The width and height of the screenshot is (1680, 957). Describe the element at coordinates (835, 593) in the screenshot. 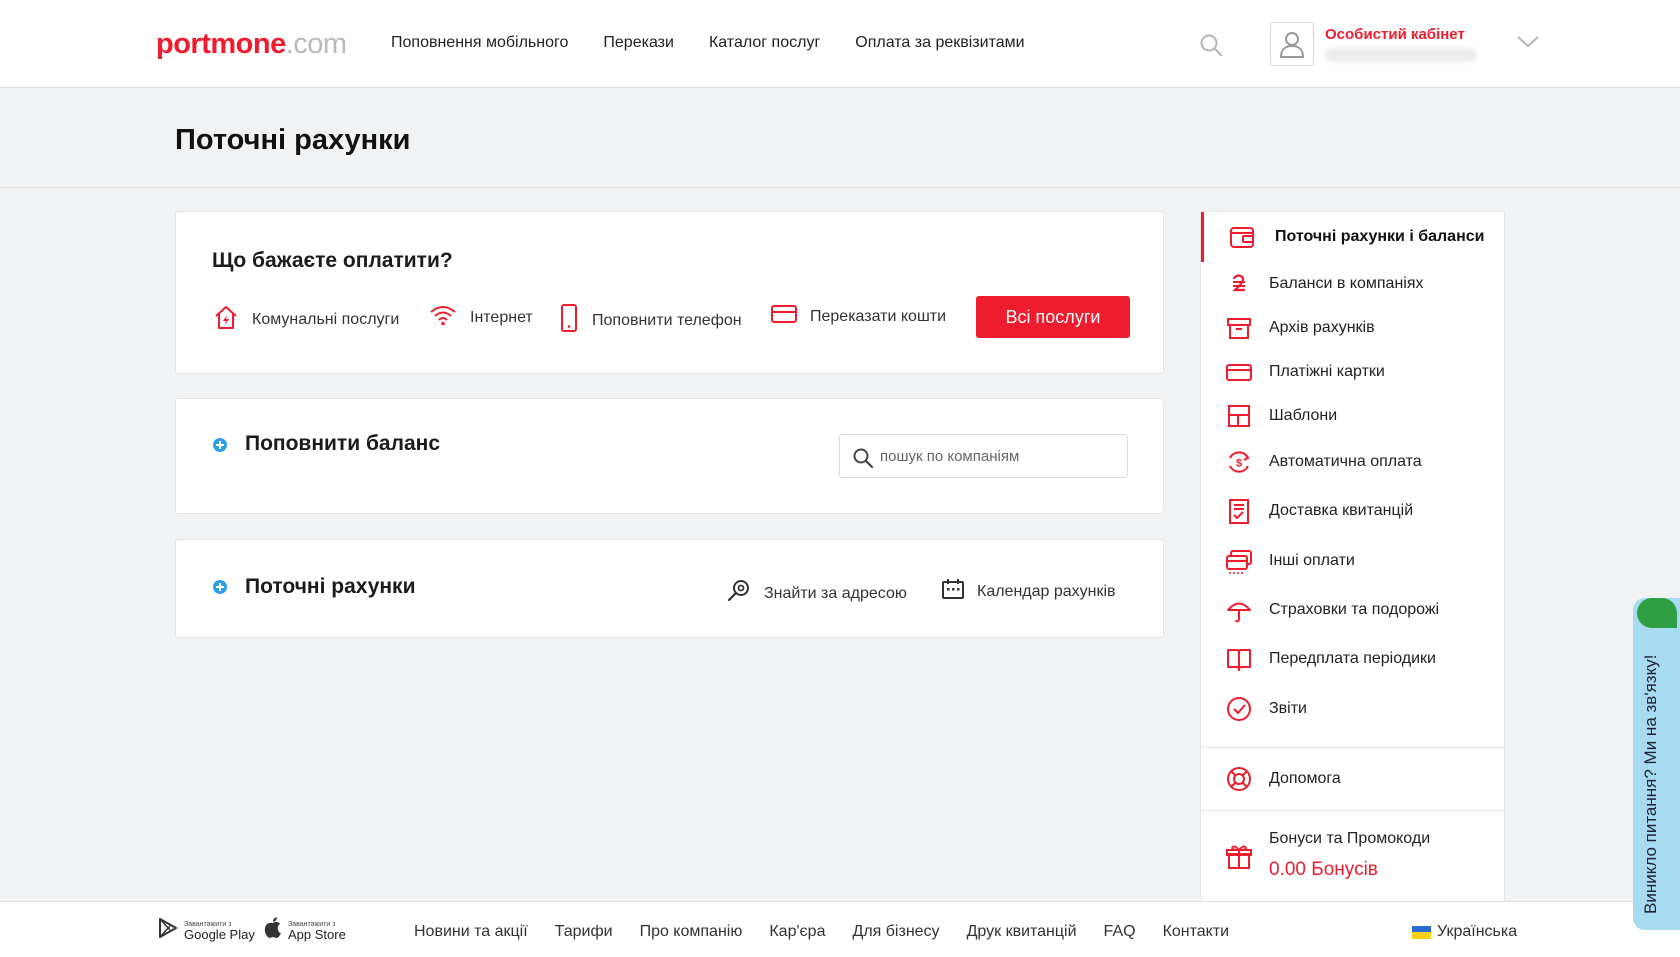

I see `find-by-address-label: Знайти за адресою` at that location.